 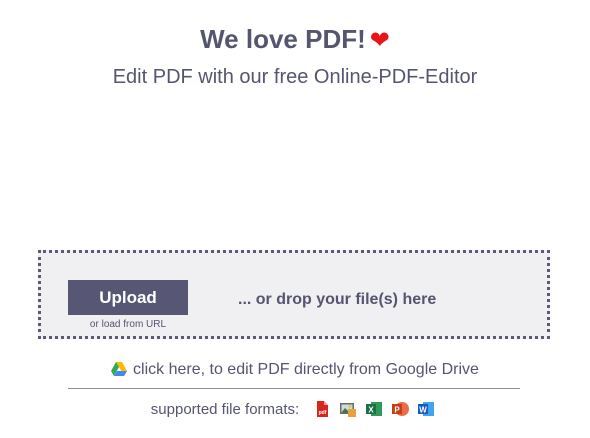 I want to click on powerpoint-file-icon: P, so click(x=401, y=409).